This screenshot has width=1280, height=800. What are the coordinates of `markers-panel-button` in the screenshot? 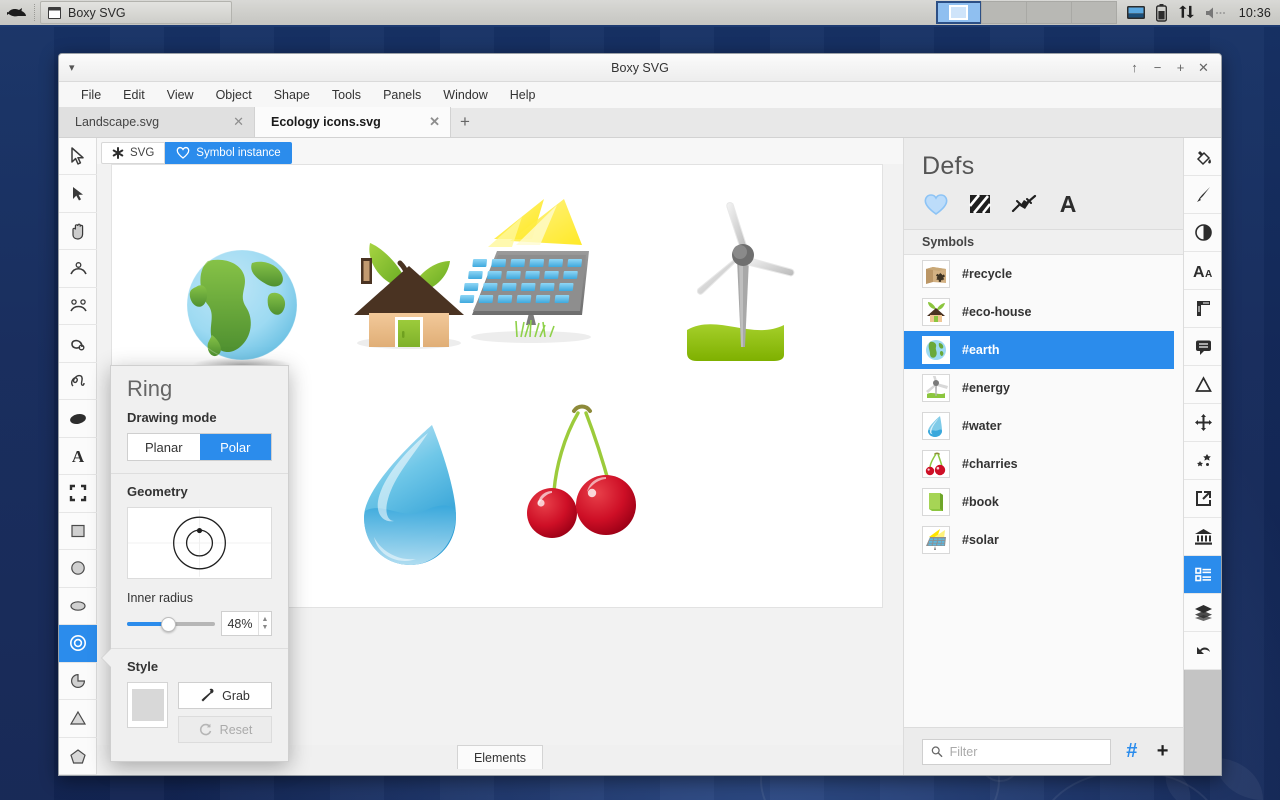 It's located at (1202, 385).